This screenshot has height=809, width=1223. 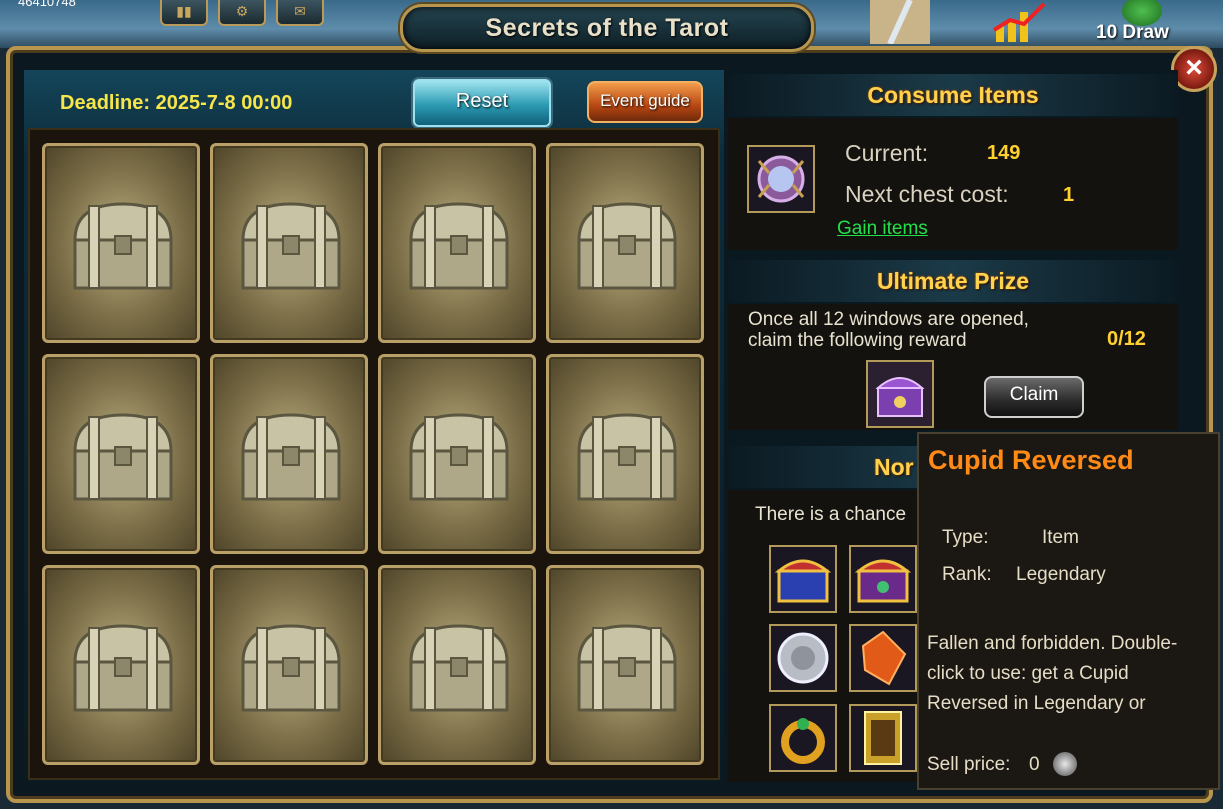 What do you see at coordinates (883, 658) in the screenshot?
I see `fire-crystal-icon` at bounding box center [883, 658].